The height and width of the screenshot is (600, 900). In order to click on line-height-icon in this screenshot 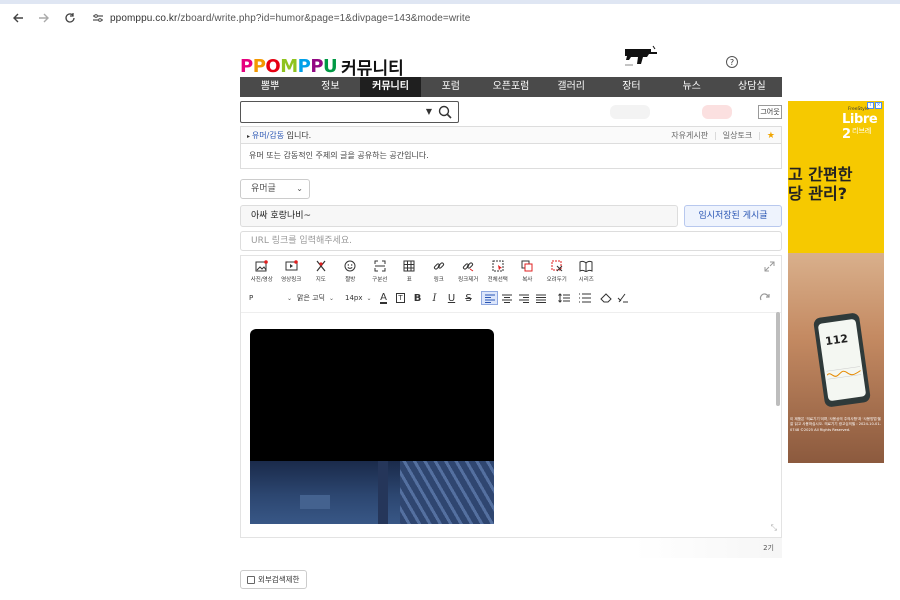, I will do `click(563, 298)`.